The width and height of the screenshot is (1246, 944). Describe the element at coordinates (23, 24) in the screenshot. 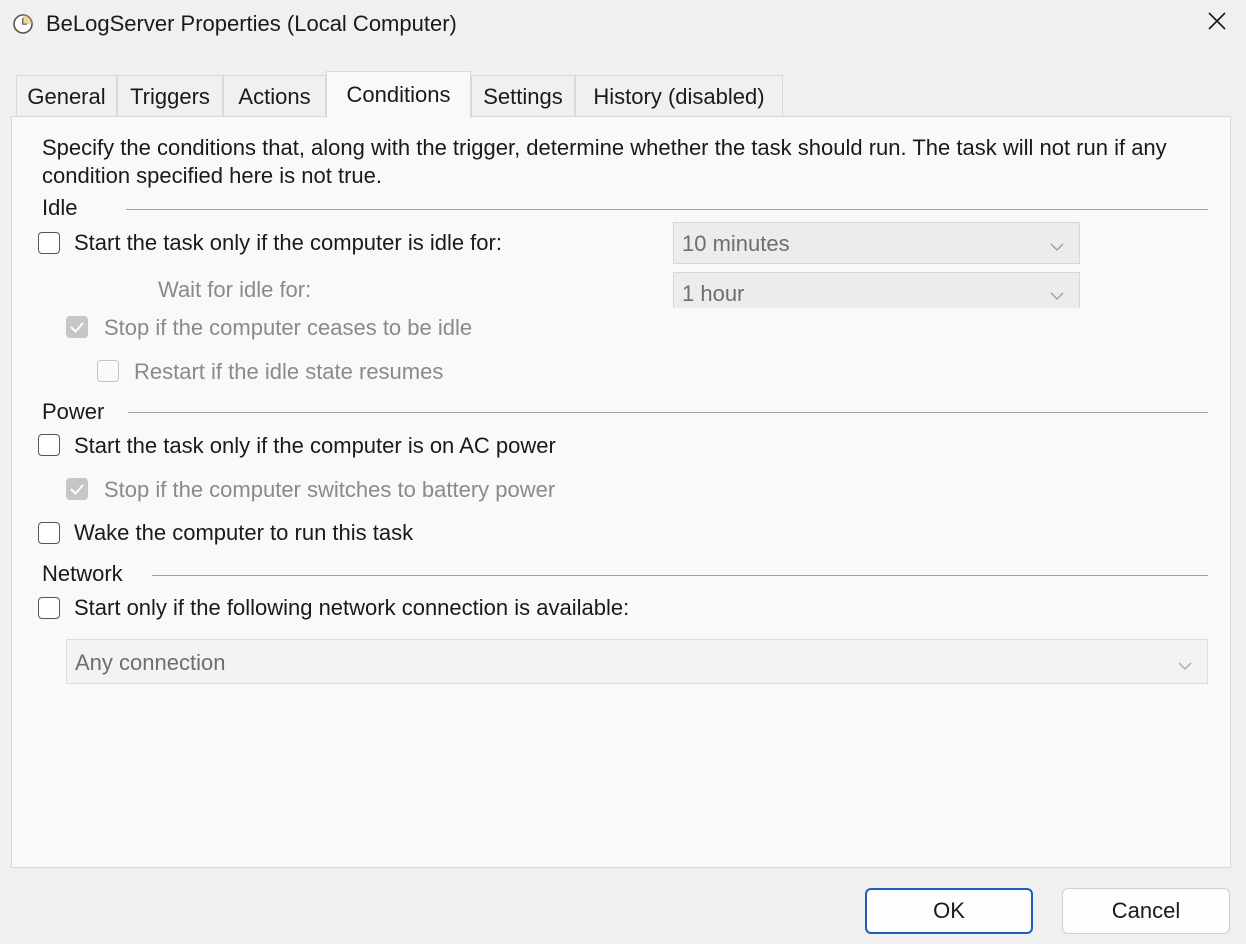

I see `clock-icon` at that location.